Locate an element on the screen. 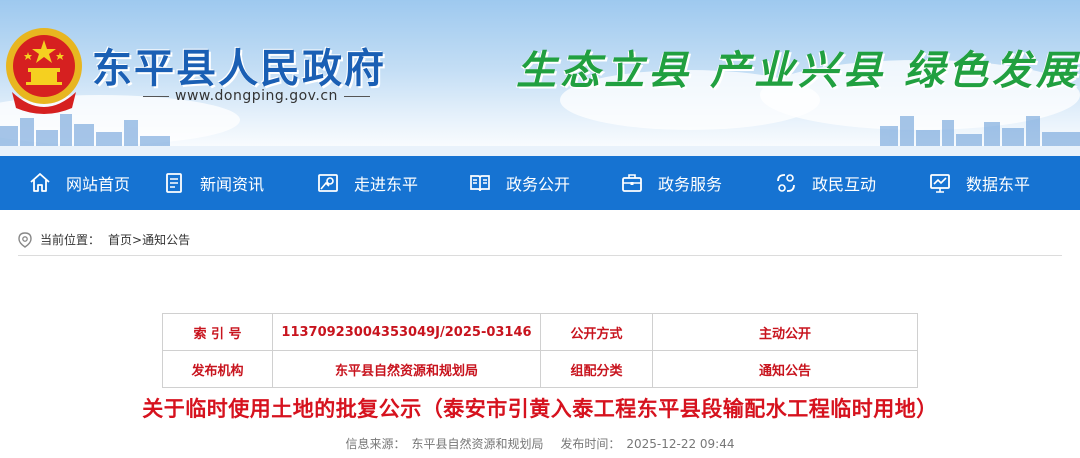 Image resolution: width=1080 pixels, height=458 pixels. breadcrumb-current-link: 通知公告 is located at coordinates (166, 239).